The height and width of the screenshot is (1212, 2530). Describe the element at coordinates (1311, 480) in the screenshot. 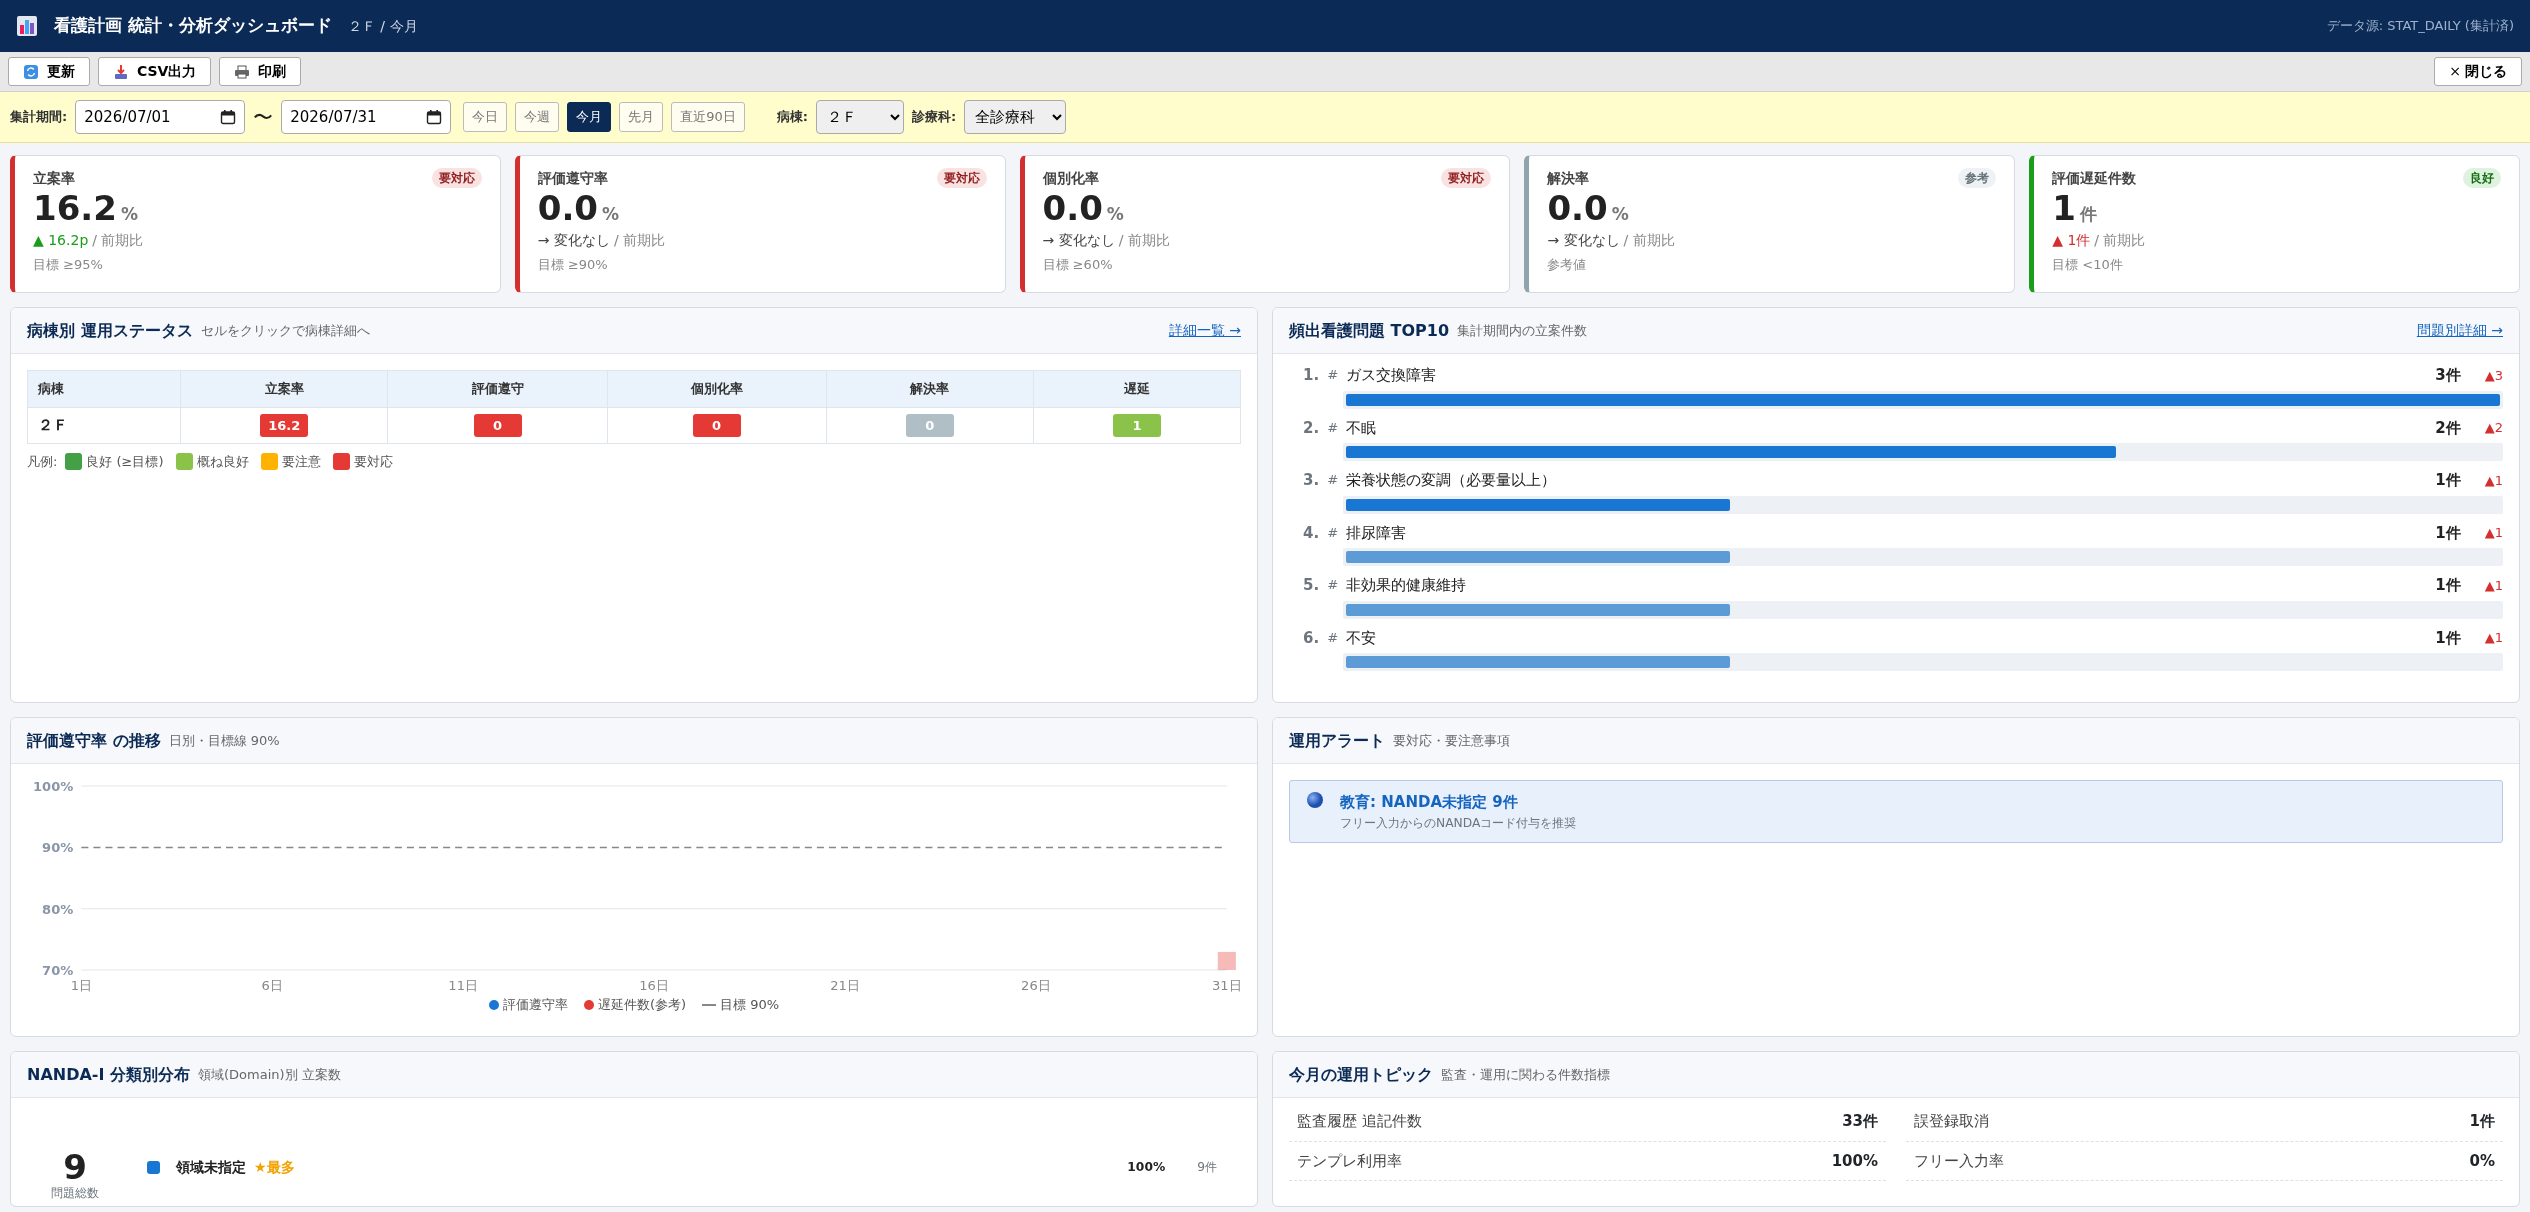

I see `rank-number: 3.` at that location.